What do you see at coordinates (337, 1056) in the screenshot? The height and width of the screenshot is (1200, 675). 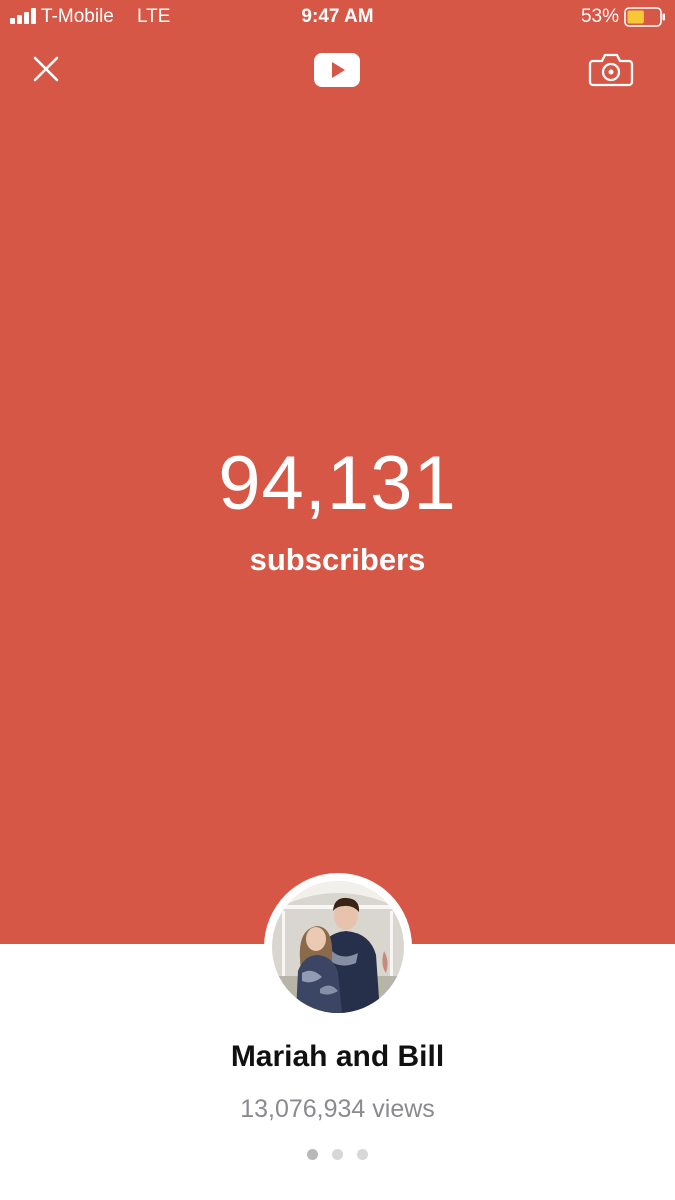 I see `channel-name: Mariah and Bill` at bounding box center [337, 1056].